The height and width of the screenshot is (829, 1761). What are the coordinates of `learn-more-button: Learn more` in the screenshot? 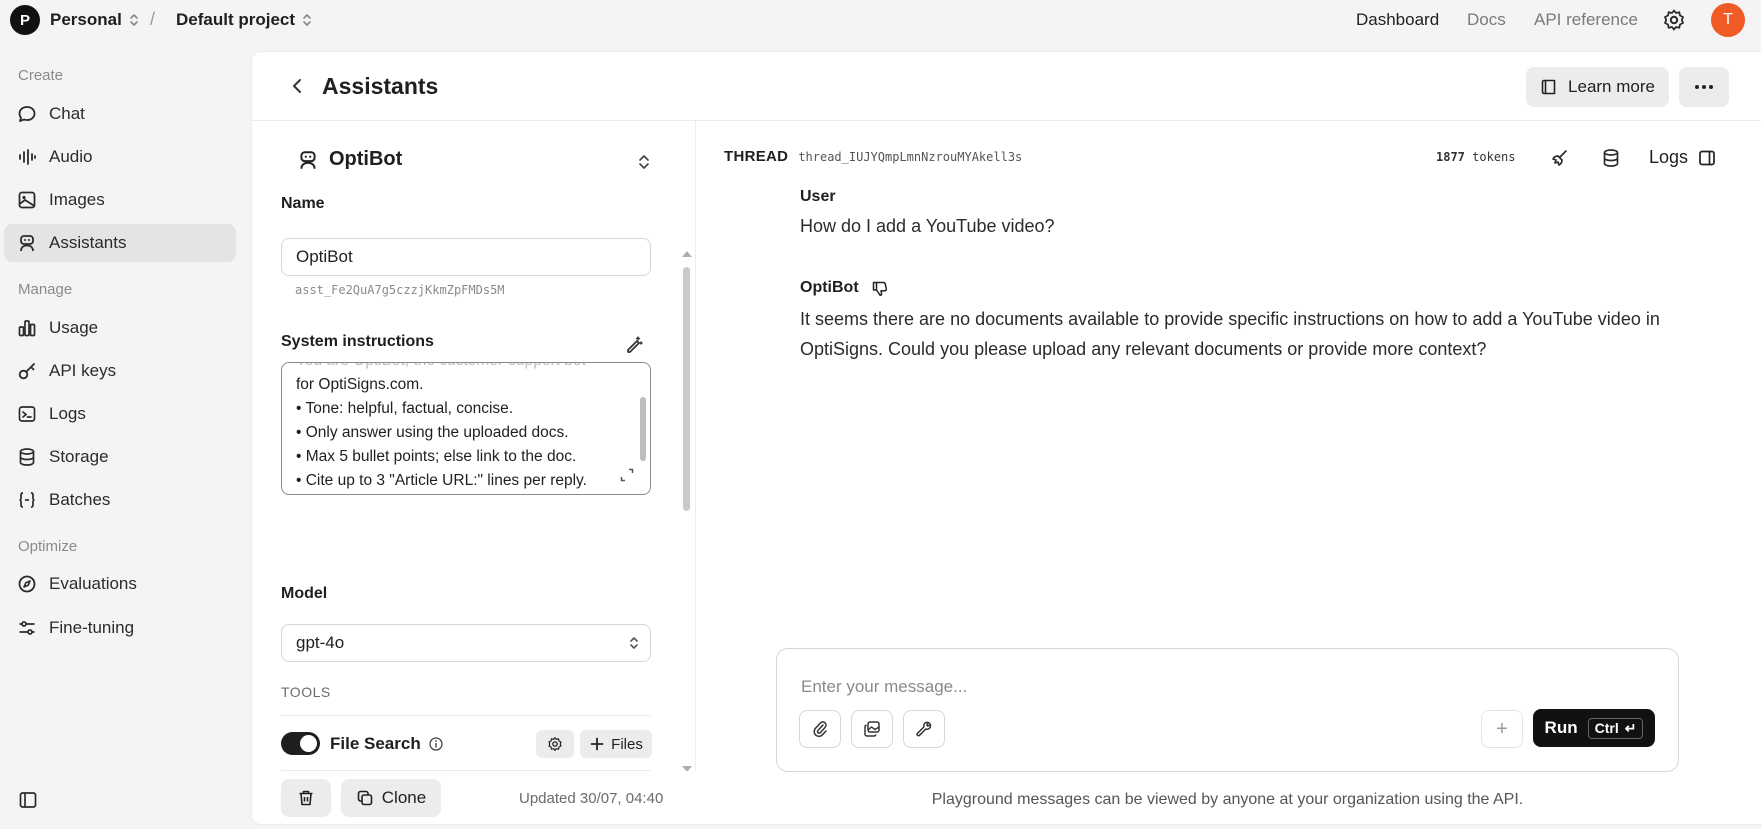 It's located at (1597, 87).